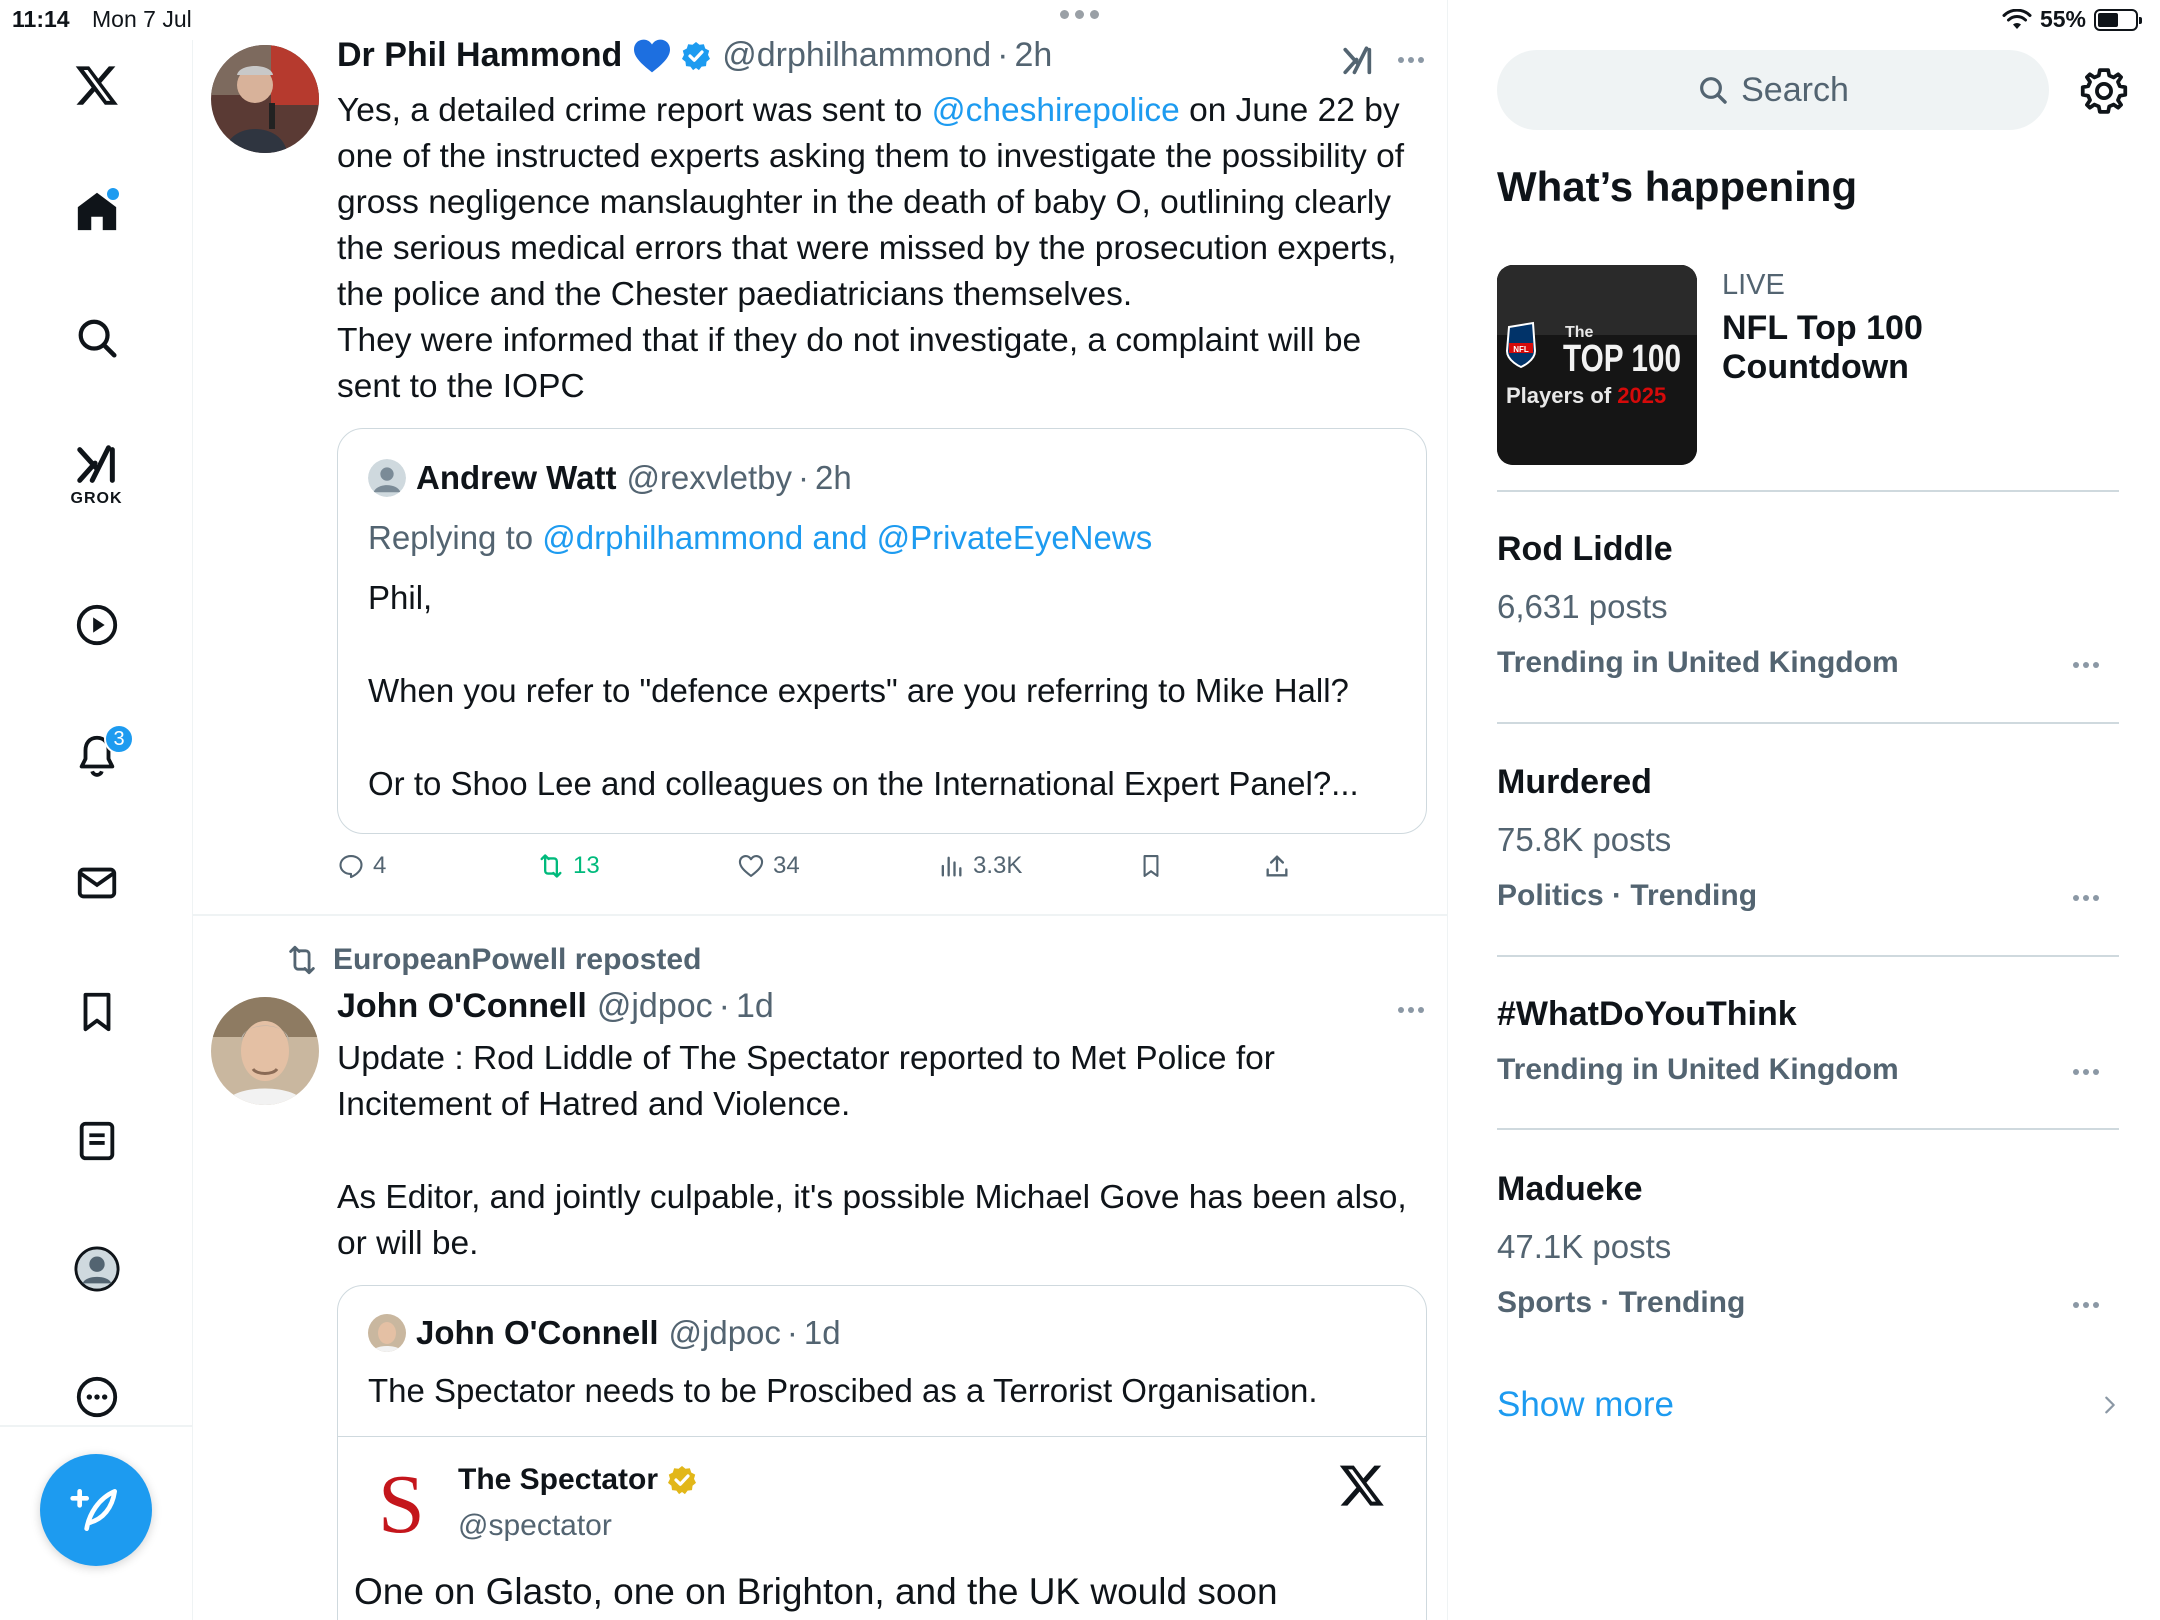 Image resolution: width=2160 pixels, height=1620 pixels. I want to click on quoted-timestamp: 1d, so click(822, 1332).